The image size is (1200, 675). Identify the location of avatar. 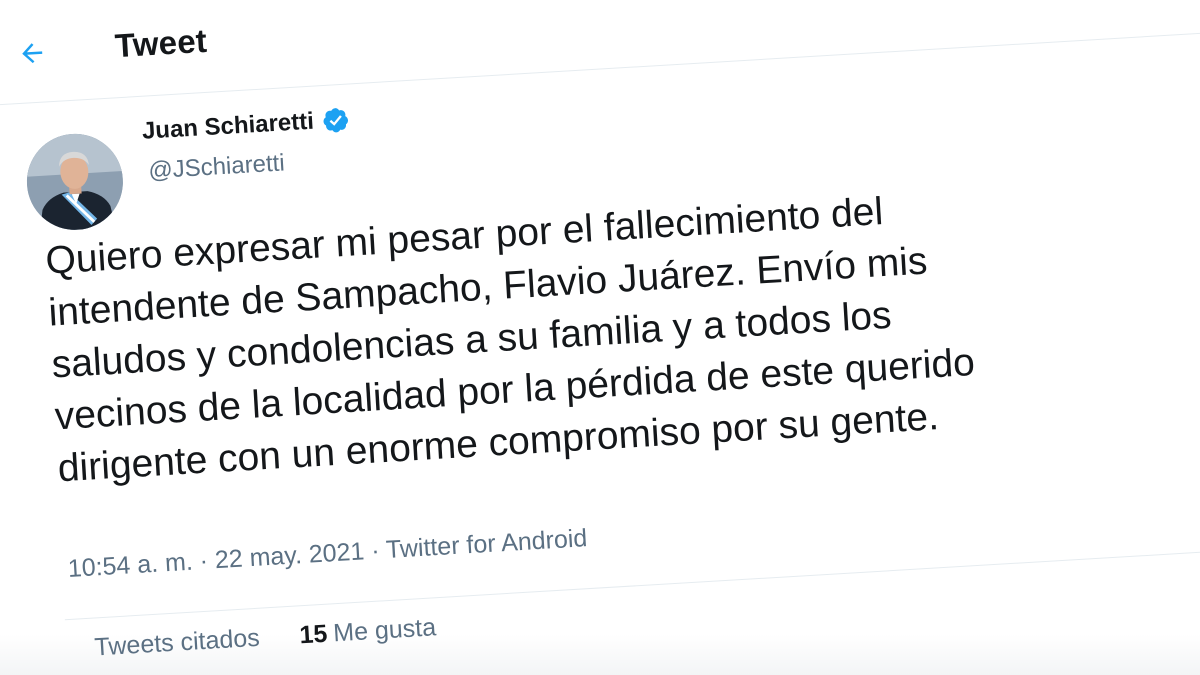
(75, 182).